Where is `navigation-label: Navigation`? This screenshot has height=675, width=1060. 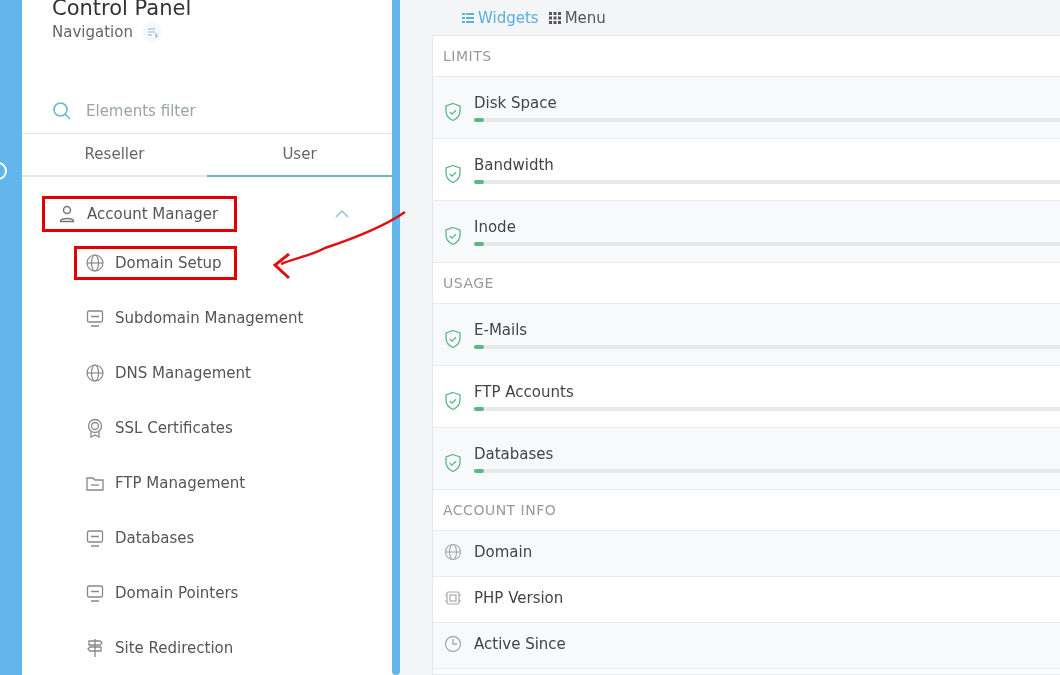
navigation-label: Navigation is located at coordinates (92, 32).